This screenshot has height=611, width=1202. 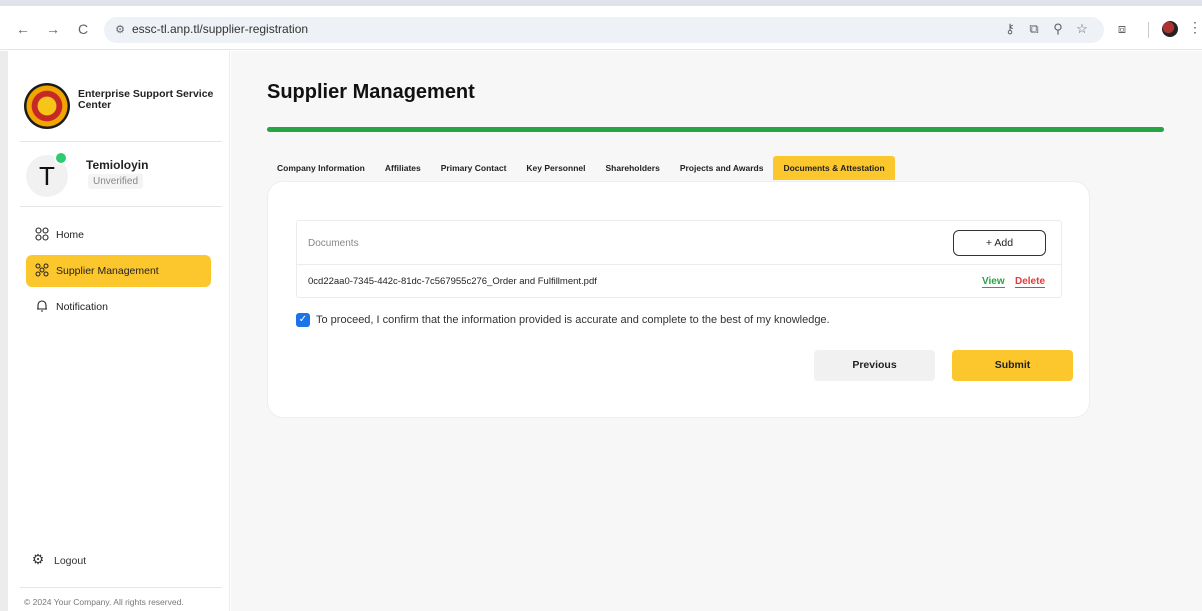 I want to click on extensions-icon: ⧈, so click(x=1122, y=29).